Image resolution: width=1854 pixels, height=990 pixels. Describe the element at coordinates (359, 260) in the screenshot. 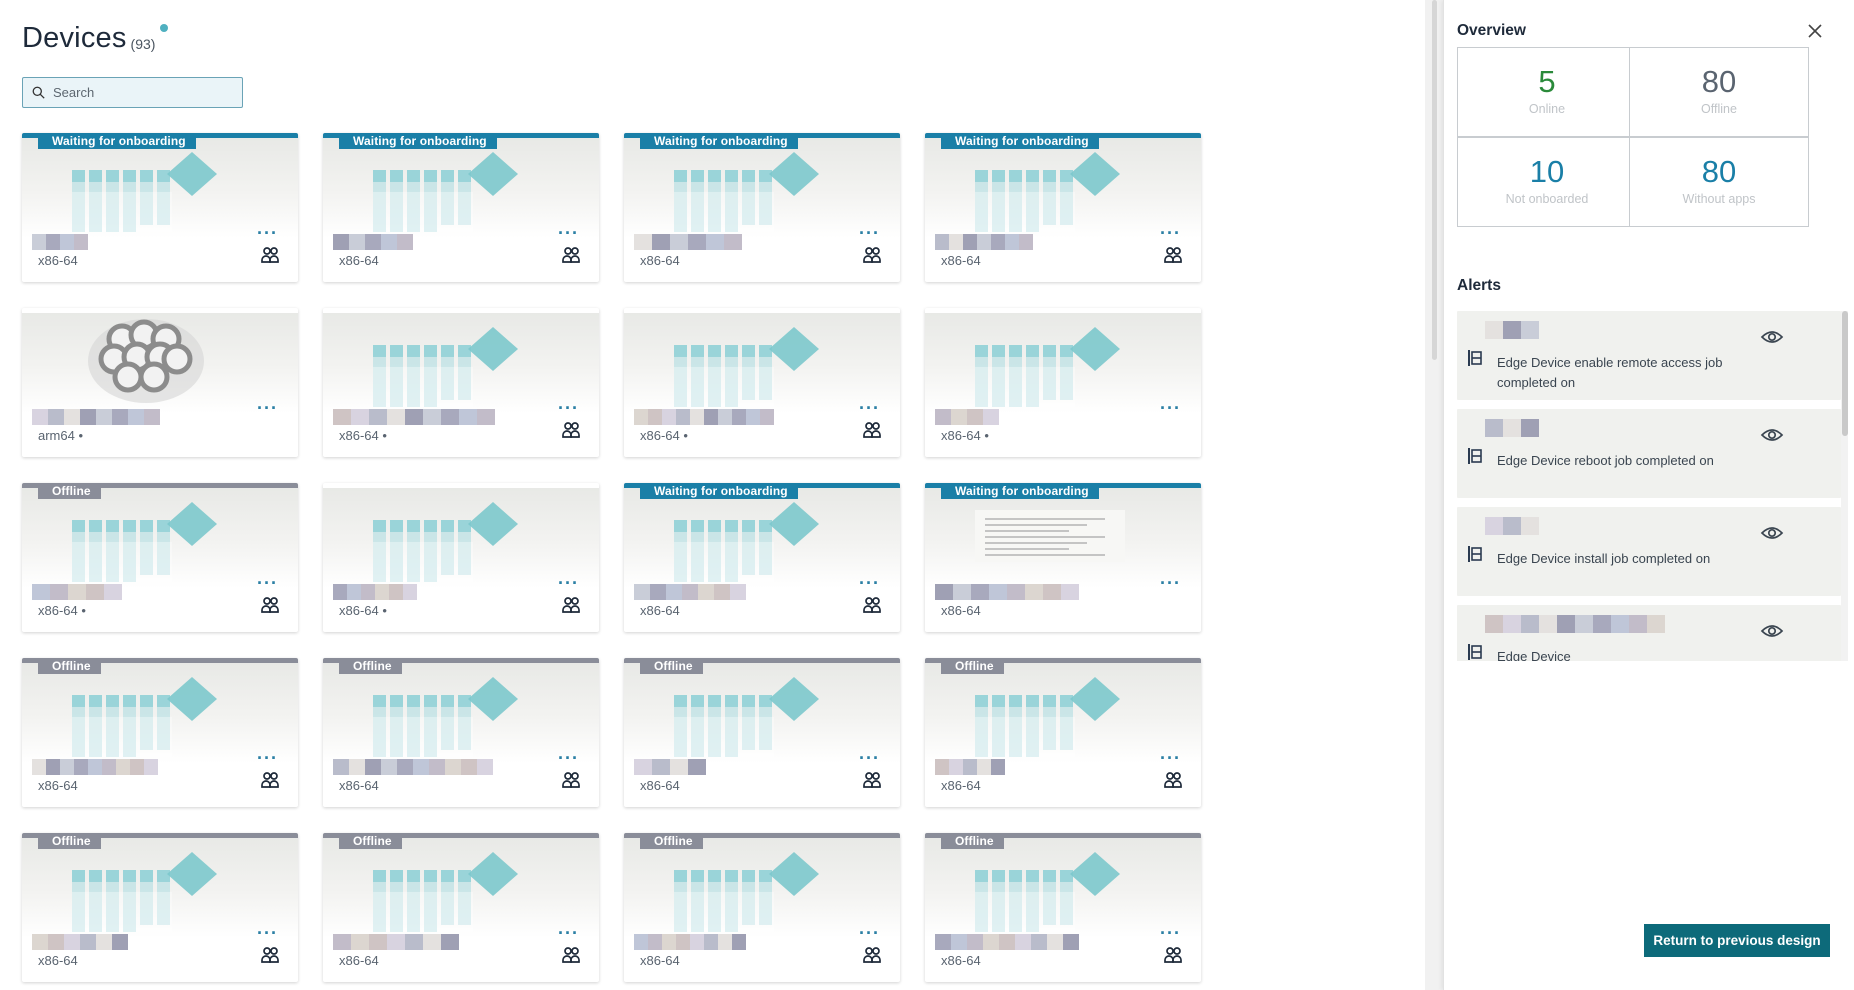

I see `device-architecture: x86-64` at that location.